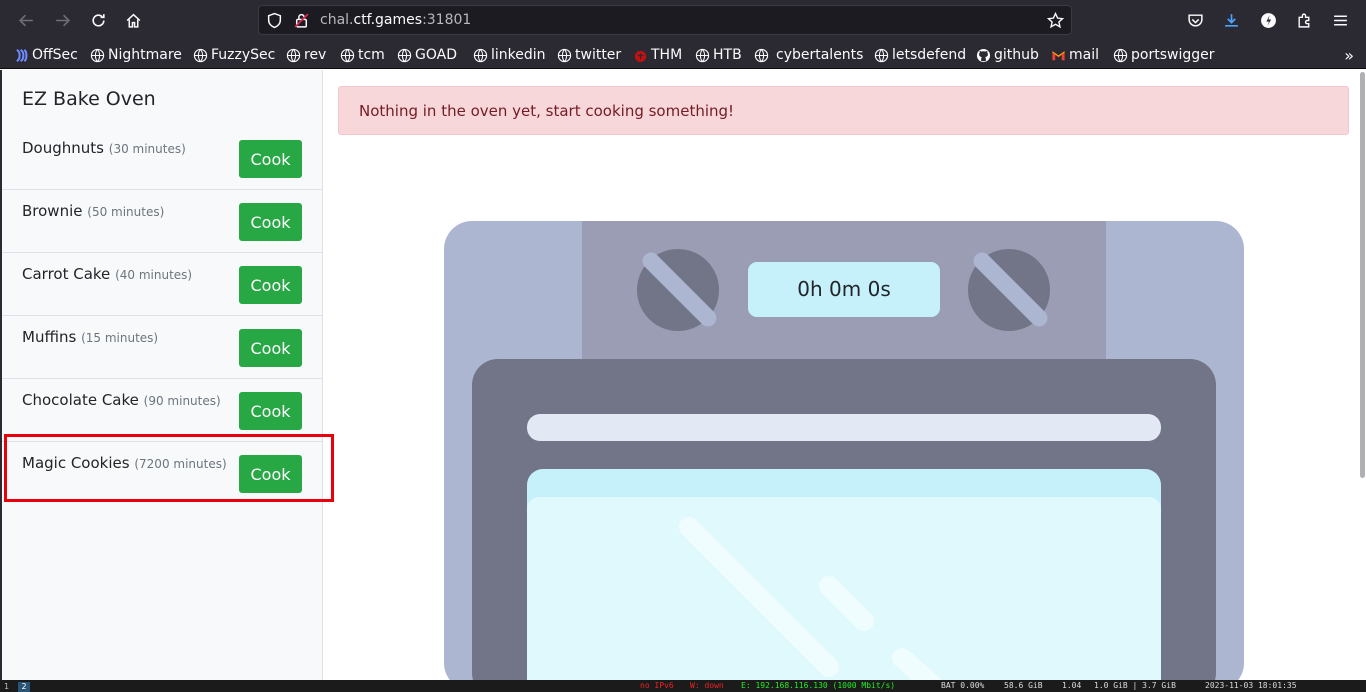 This screenshot has height=692, width=1366. Describe the element at coordinates (162, 158) in the screenshot. I see `recipe-item: Doughnuts (30 minutes) Cook` at that location.